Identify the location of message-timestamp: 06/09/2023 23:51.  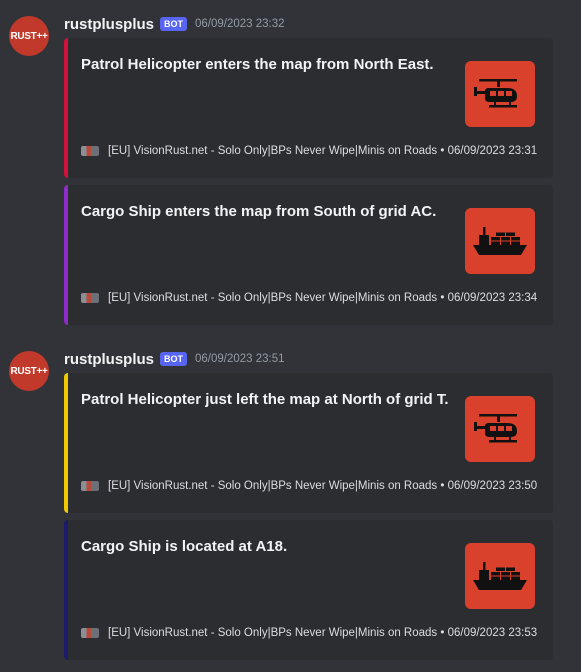
(240, 359).